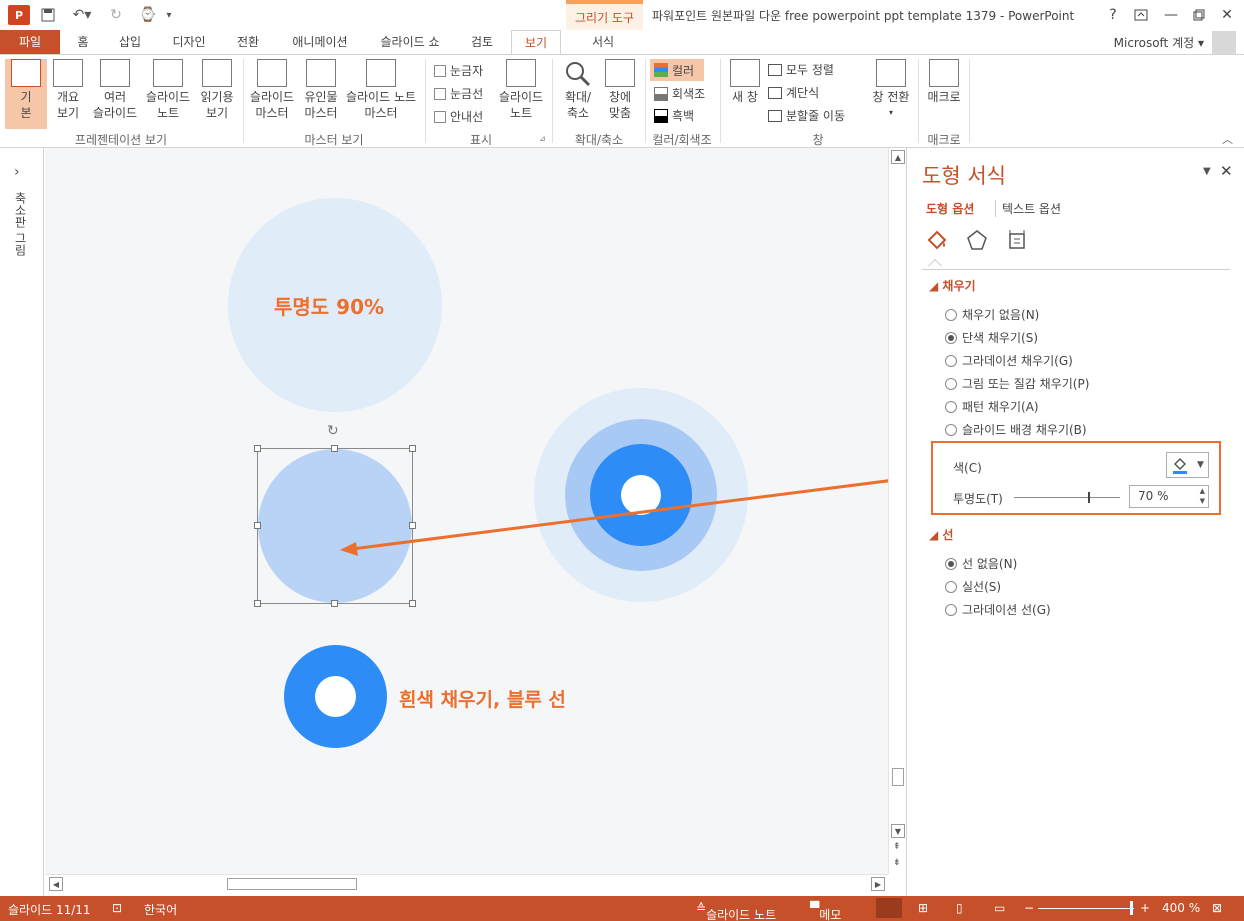 The image size is (1244, 921). Describe the element at coordinates (992, 406) in the screenshot. I see `fill-option-pattern: 패턴 채우기(A)` at that location.